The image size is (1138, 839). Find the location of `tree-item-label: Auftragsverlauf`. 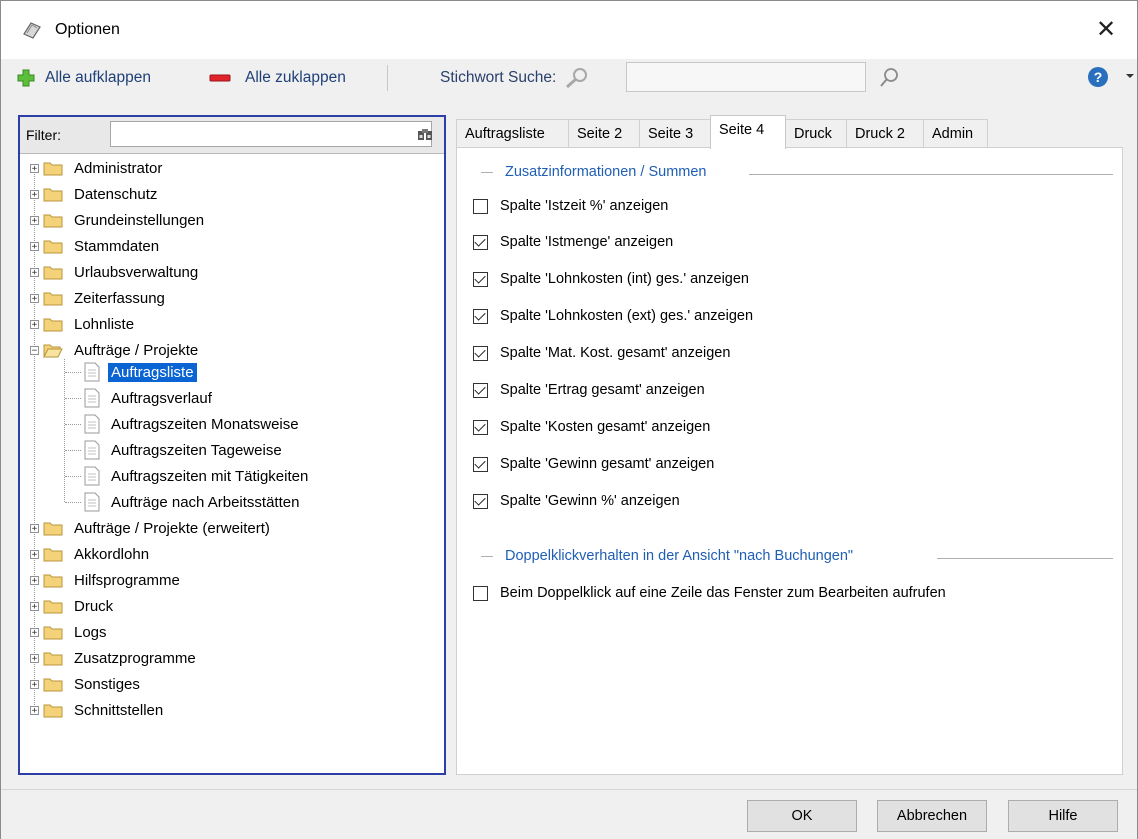

tree-item-label: Auftragsverlauf is located at coordinates (161, 398).